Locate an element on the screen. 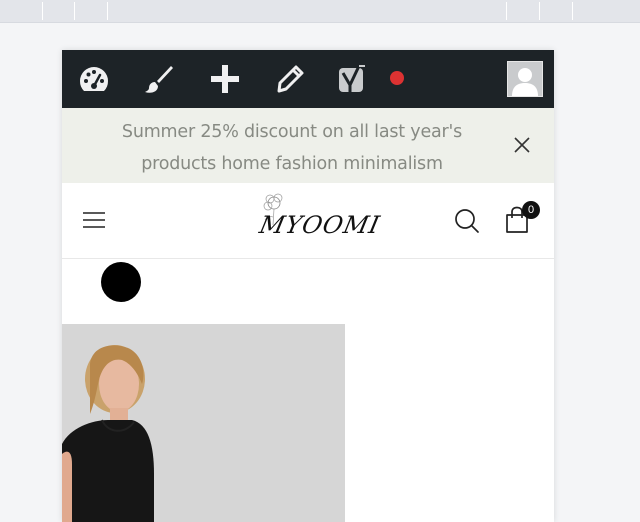  admin-bar is located at coordinates (308, 79).